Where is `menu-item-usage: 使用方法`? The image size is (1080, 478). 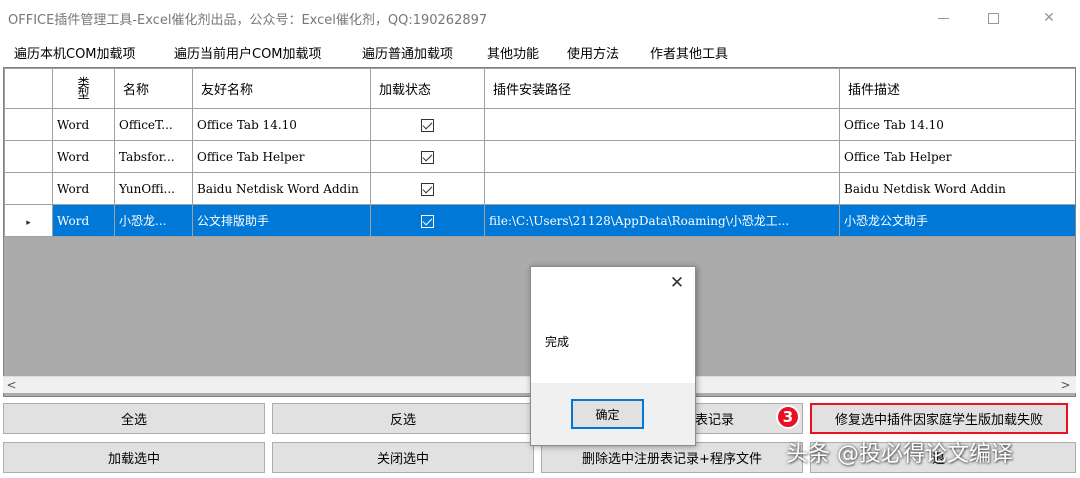 menu-item-usage: 使用方法 is located at coordinates (593, 52).